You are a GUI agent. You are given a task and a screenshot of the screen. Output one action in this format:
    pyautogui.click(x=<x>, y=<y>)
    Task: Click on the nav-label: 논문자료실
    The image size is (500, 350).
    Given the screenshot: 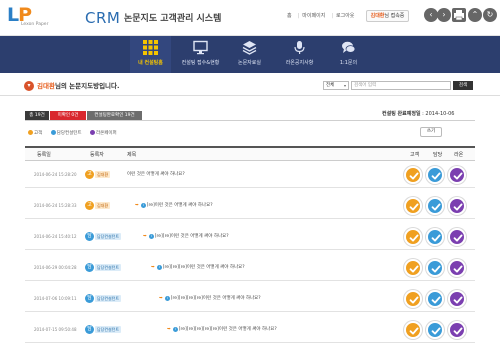 What is the action you would take?
    pyautogui.click(x=249, y=63)
    